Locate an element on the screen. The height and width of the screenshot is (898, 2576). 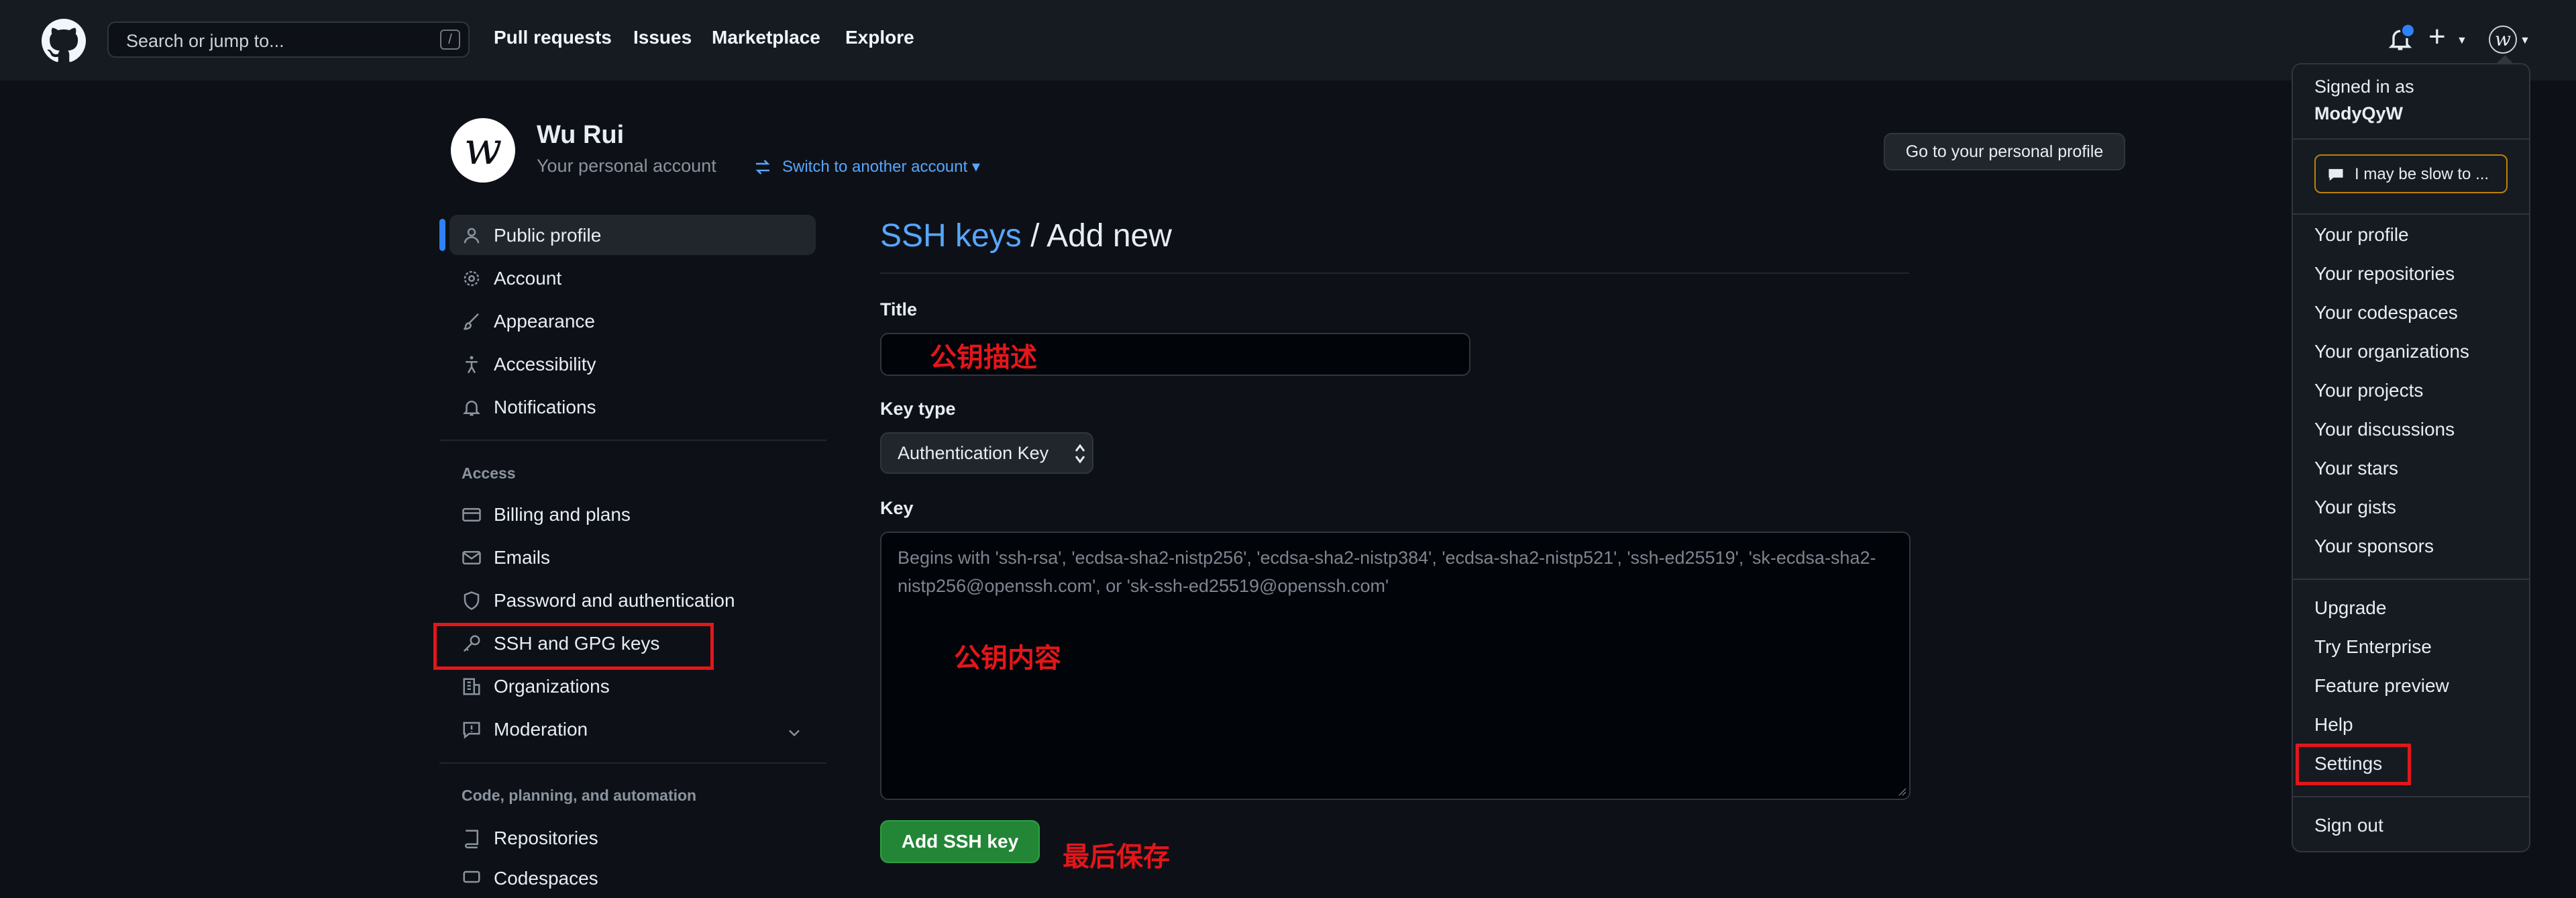
key-field-label: Key is located at coordinates (897, 508).